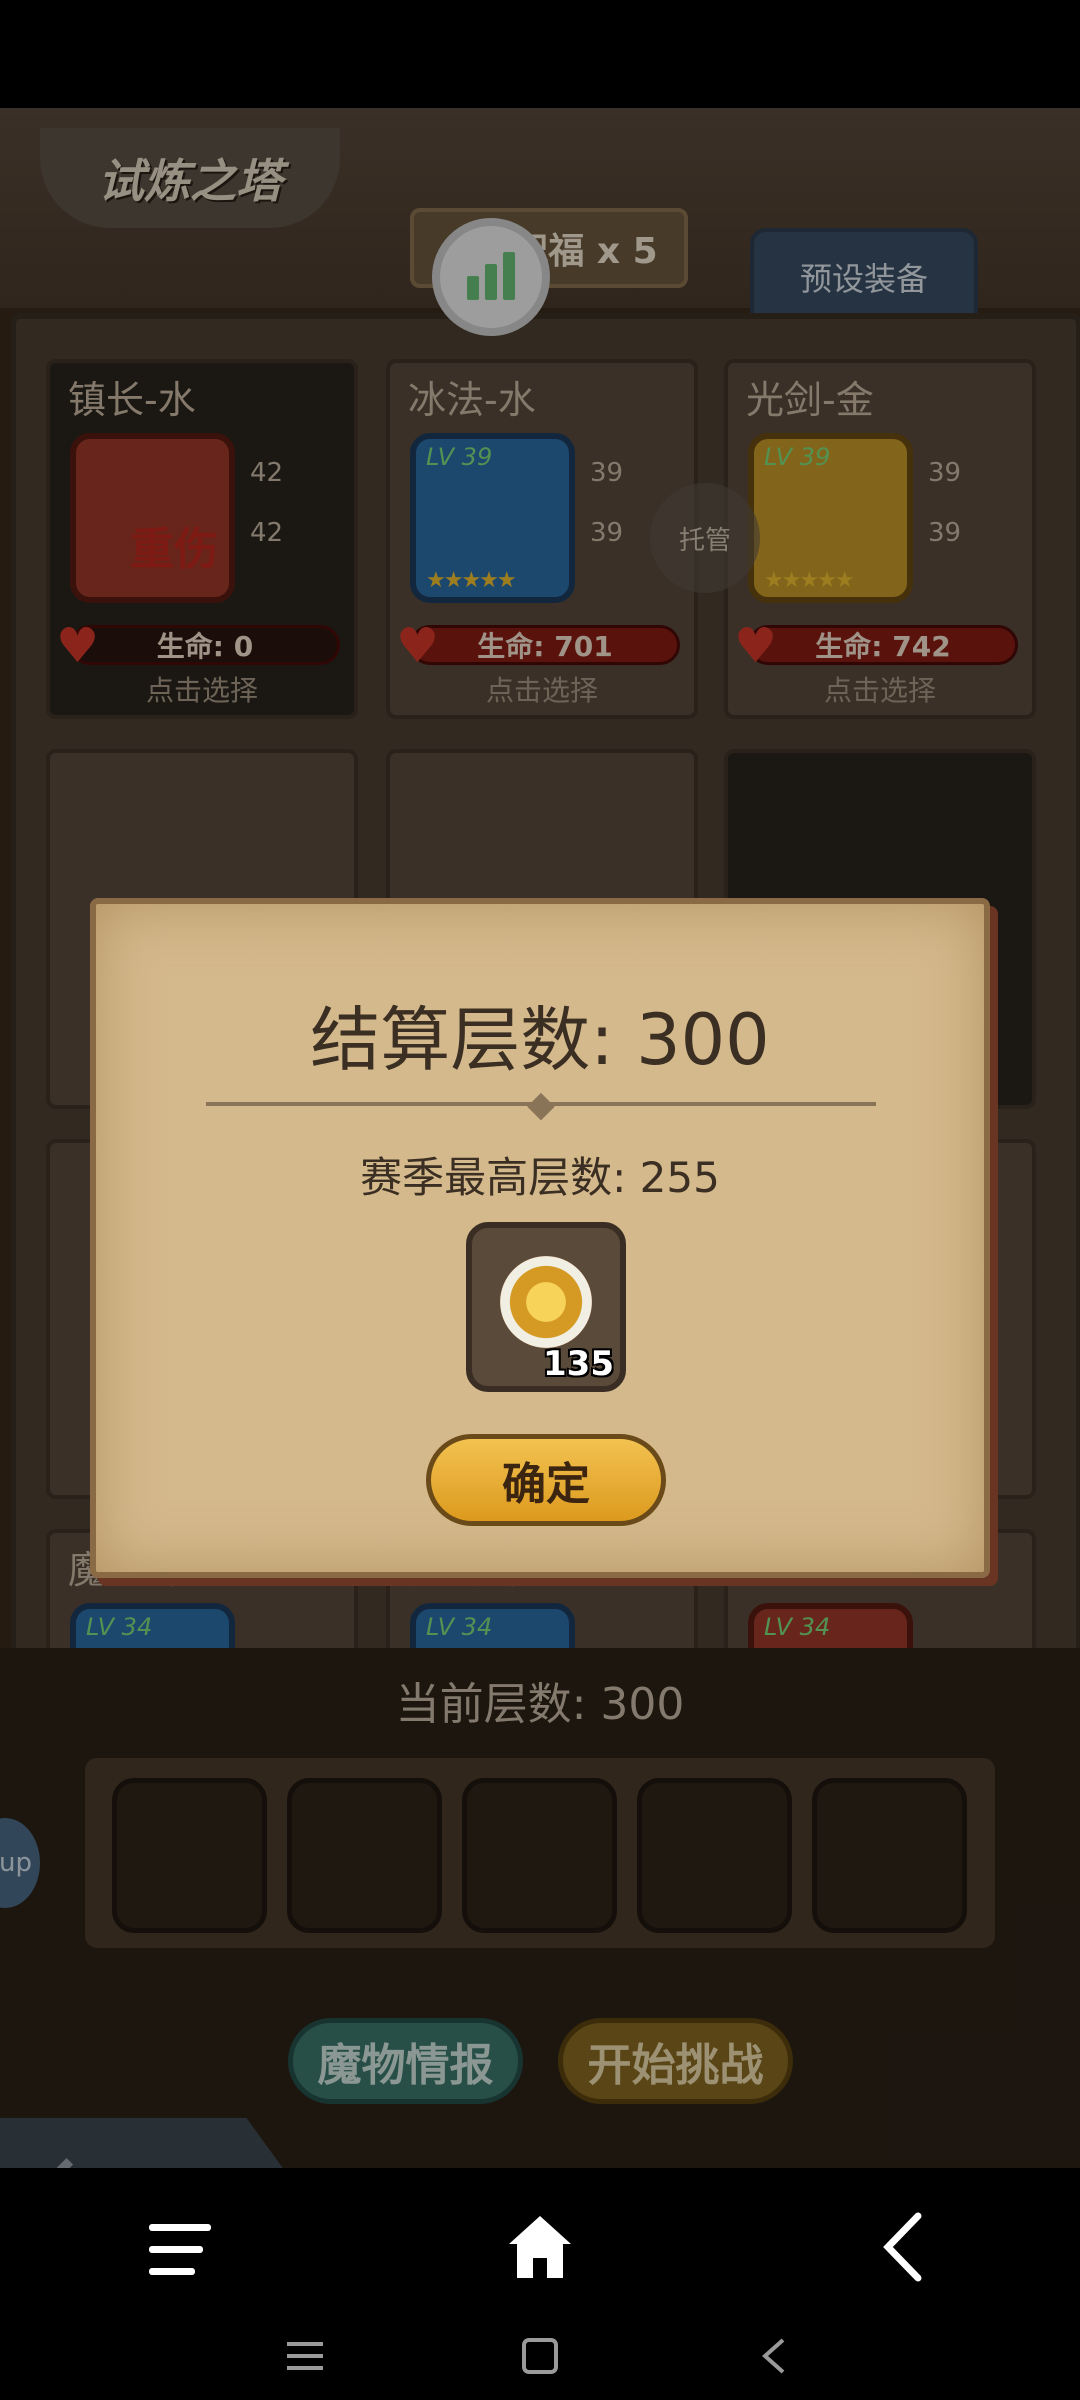 Image resolution: width=1080 pixels, height=2400 pixels. I want to click on season-best-floor: 赛季最高层数: 255, so click(540, 1177).